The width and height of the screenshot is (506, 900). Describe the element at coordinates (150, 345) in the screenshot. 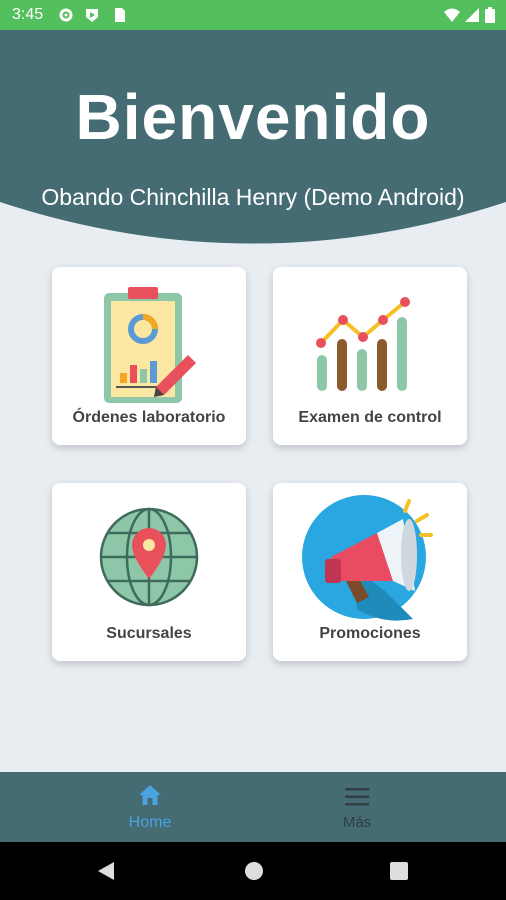

I see `clipboard-chart-icon` at that location.